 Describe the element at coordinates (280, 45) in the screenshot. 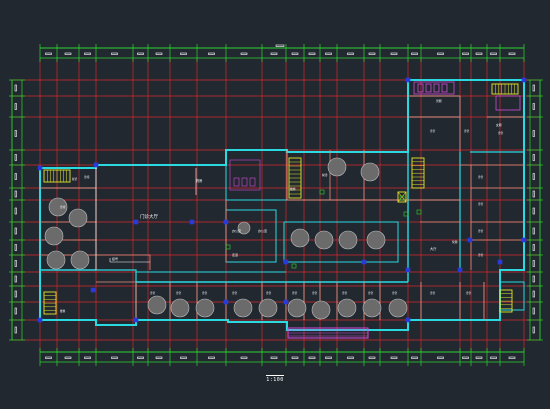

I see `dimension-total-top` at that location.